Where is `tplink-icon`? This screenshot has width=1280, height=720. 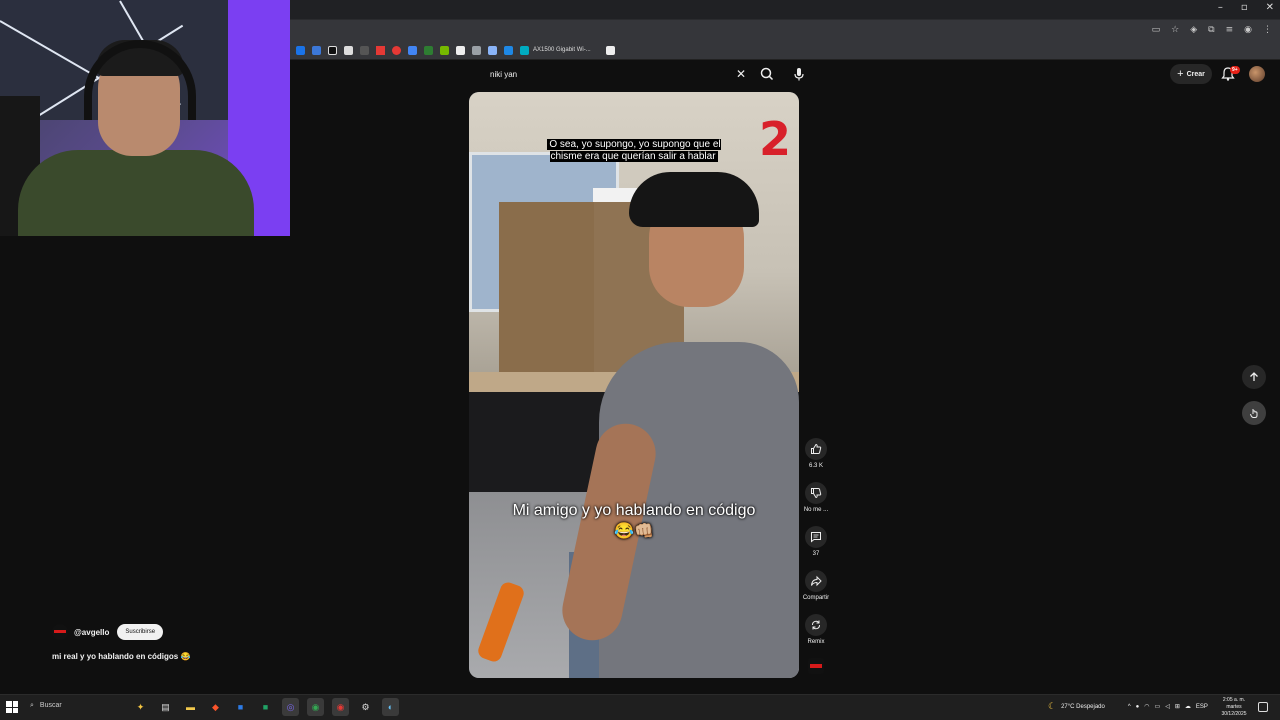
tplink-icon is located at coordinates (524, 50).